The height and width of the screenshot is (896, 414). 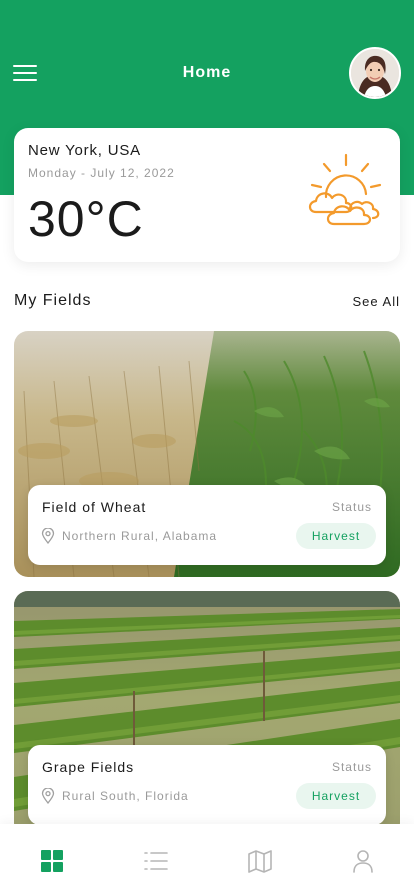 What do you see at coordinates (345, 189) in the screenshot?
I see `sun-cloud-icon` at bounding box center [345, 189].